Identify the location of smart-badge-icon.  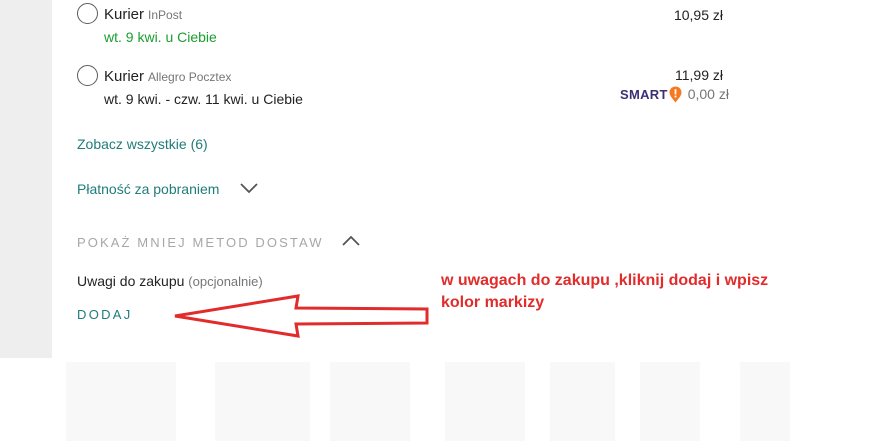
(675, 94).